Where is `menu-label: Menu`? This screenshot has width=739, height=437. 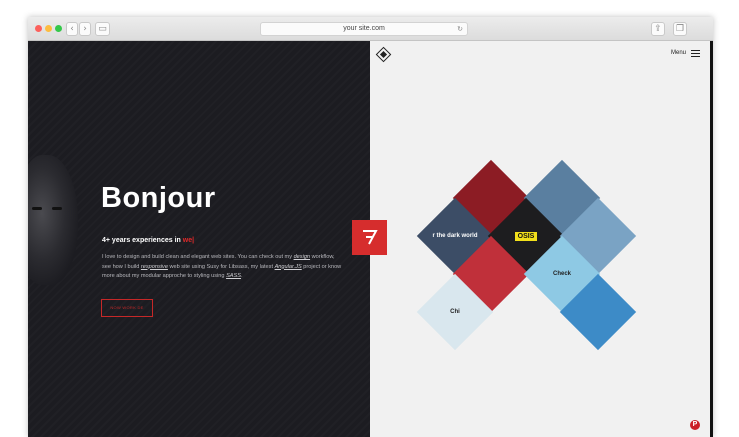 menu-label: Menu is located at coordinates (678, 53).